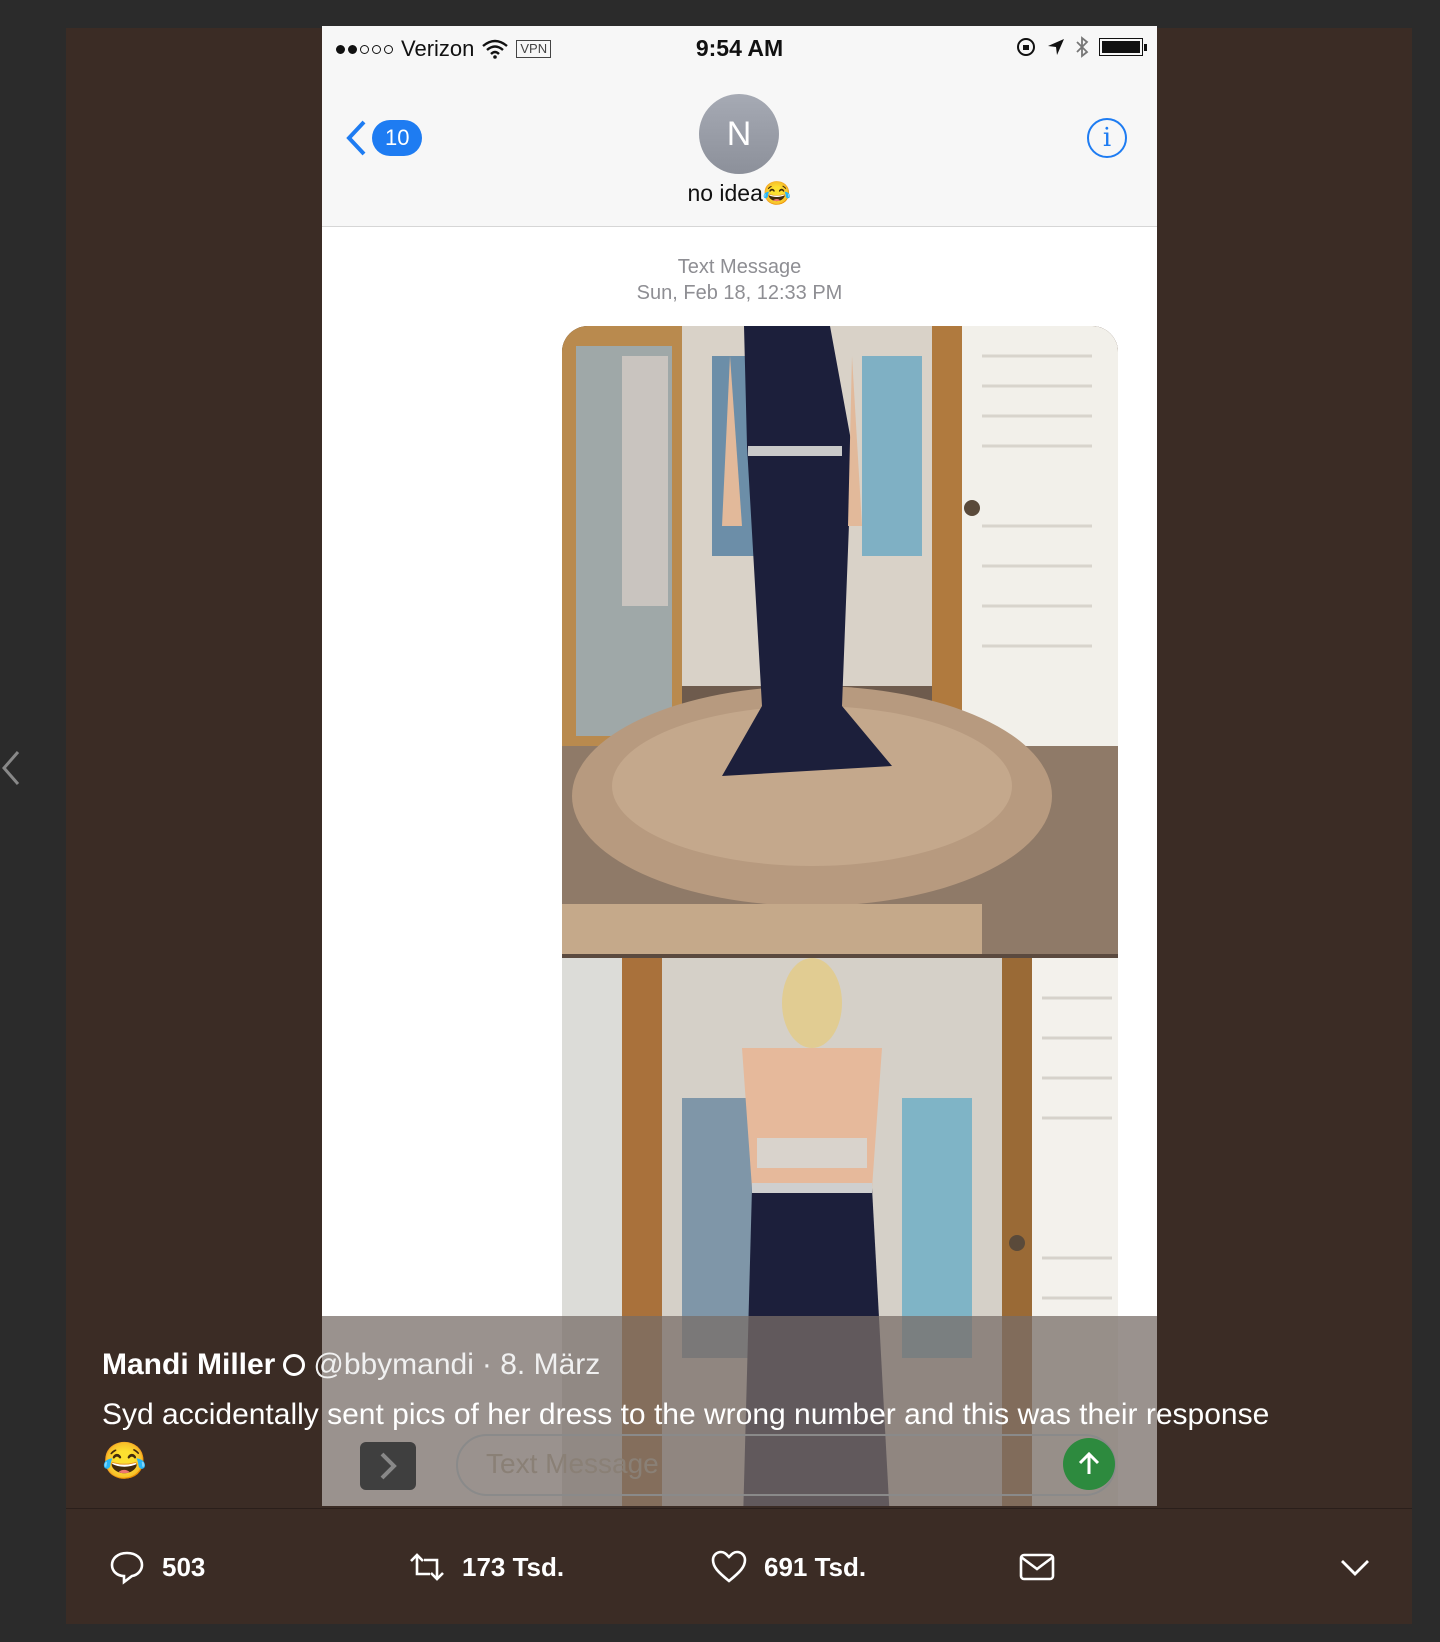  I want to click on conversation-header: 10 N no idea😂 i, so click(739, 148).